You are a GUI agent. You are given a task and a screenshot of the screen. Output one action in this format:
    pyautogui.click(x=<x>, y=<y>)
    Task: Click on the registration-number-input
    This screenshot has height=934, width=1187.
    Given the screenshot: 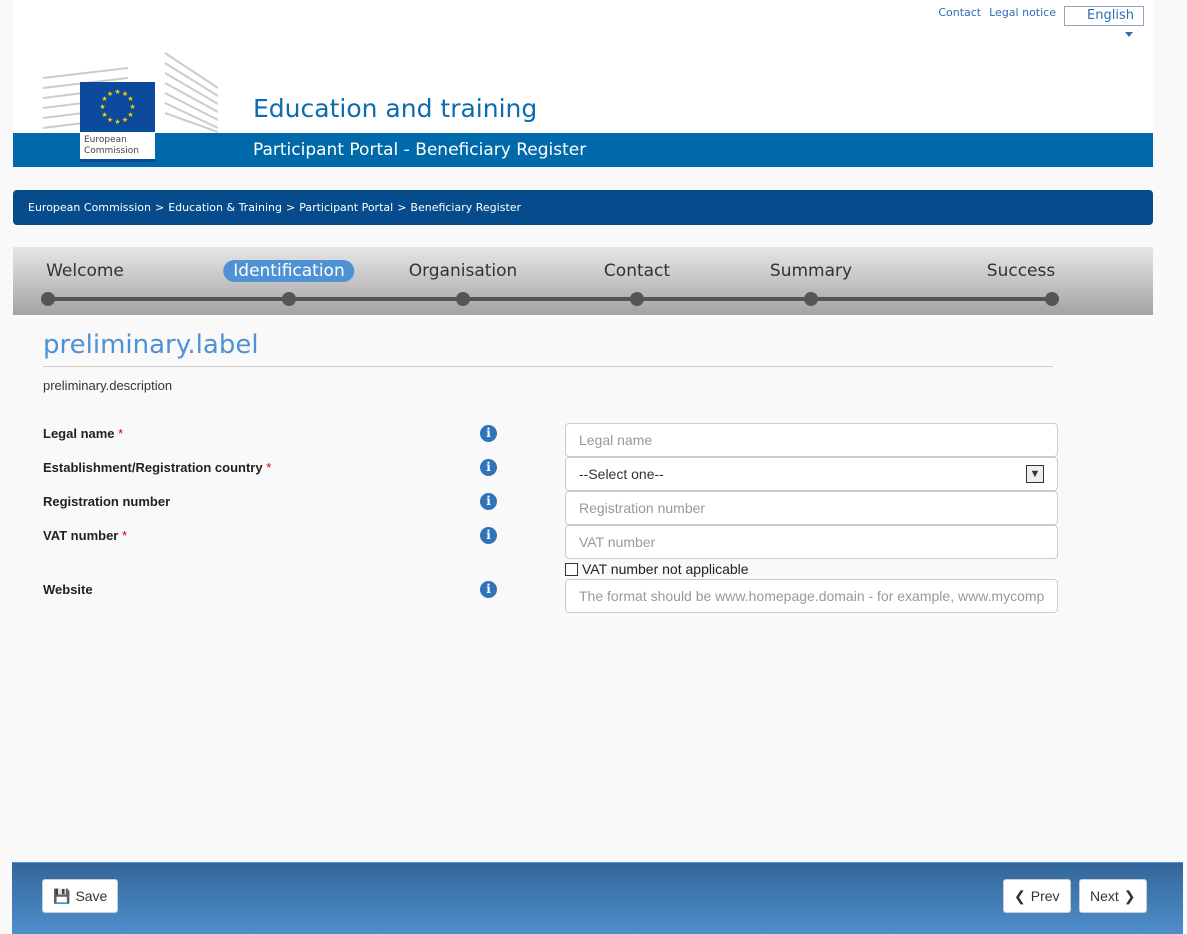 What is the action you would take?
    pyautogui.click(x=811, y=508)
    